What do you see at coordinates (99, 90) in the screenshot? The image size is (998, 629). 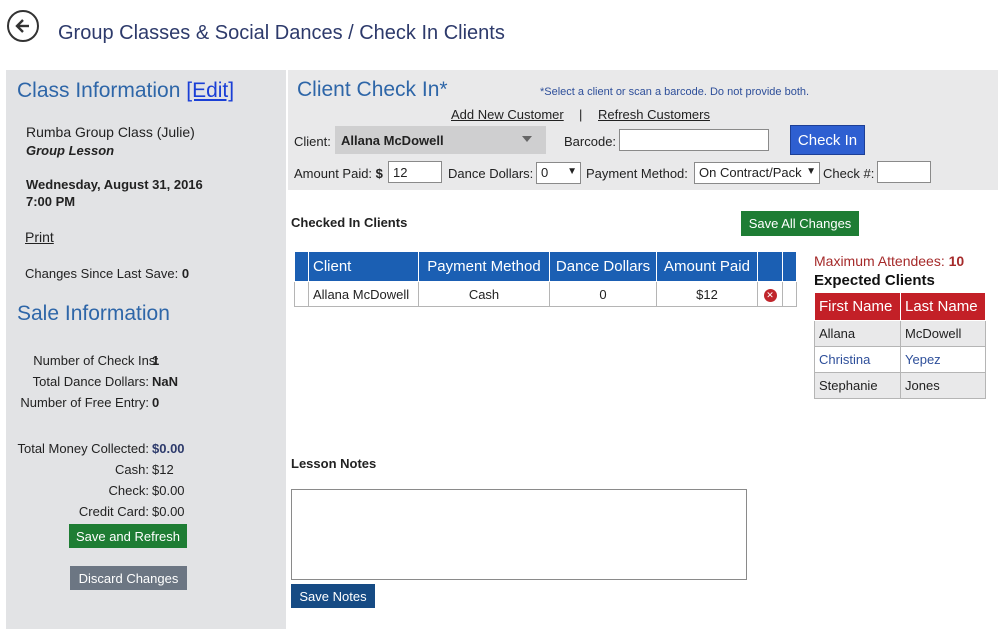 I see `class-info-title: Class Information` at bounding box center [99, 90].